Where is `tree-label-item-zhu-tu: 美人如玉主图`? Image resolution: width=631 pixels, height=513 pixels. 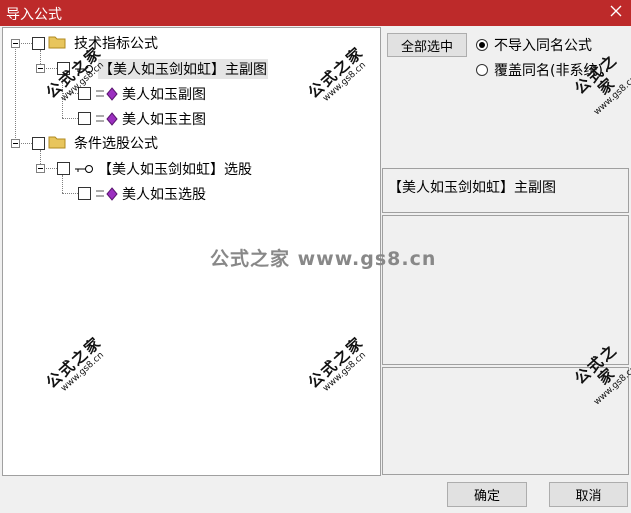 tree-label-item-zhu-tu: 美人如玉主图 is located at coordinates (164, 119).